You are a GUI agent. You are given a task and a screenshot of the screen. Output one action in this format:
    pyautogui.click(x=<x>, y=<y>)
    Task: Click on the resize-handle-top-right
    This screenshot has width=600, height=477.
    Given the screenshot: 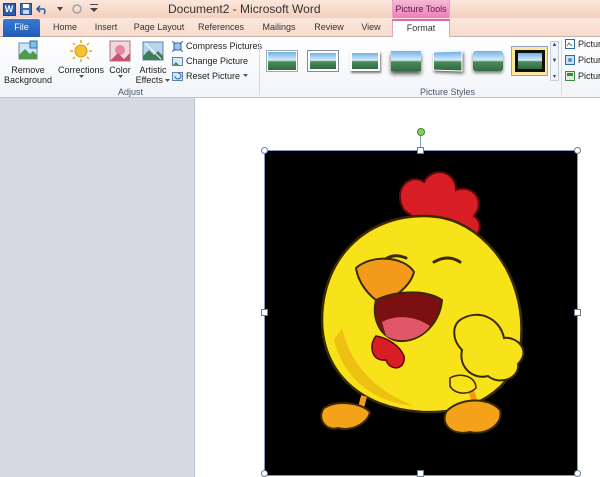 What is the action you would take?
    pyautogui.click(x=577, y=150)
    